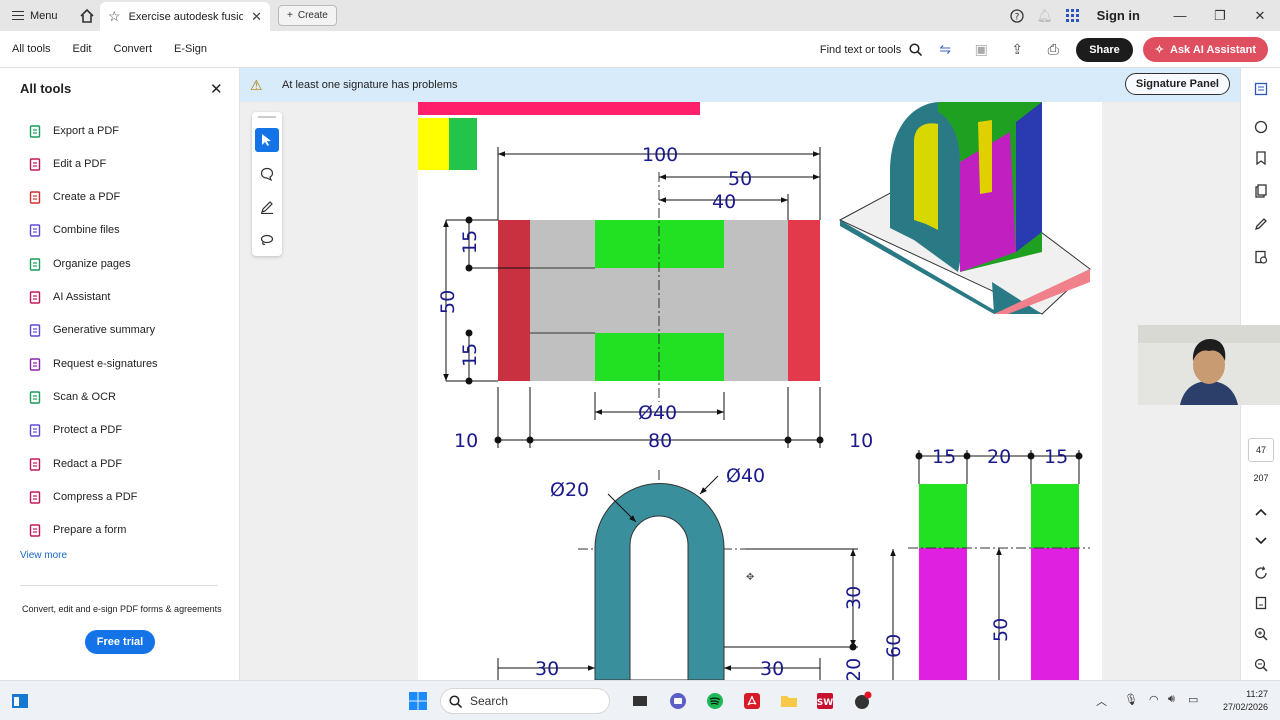 The image size is (1280, 720). I want to click on free-trial-button: Free trial, so click(120, 642).